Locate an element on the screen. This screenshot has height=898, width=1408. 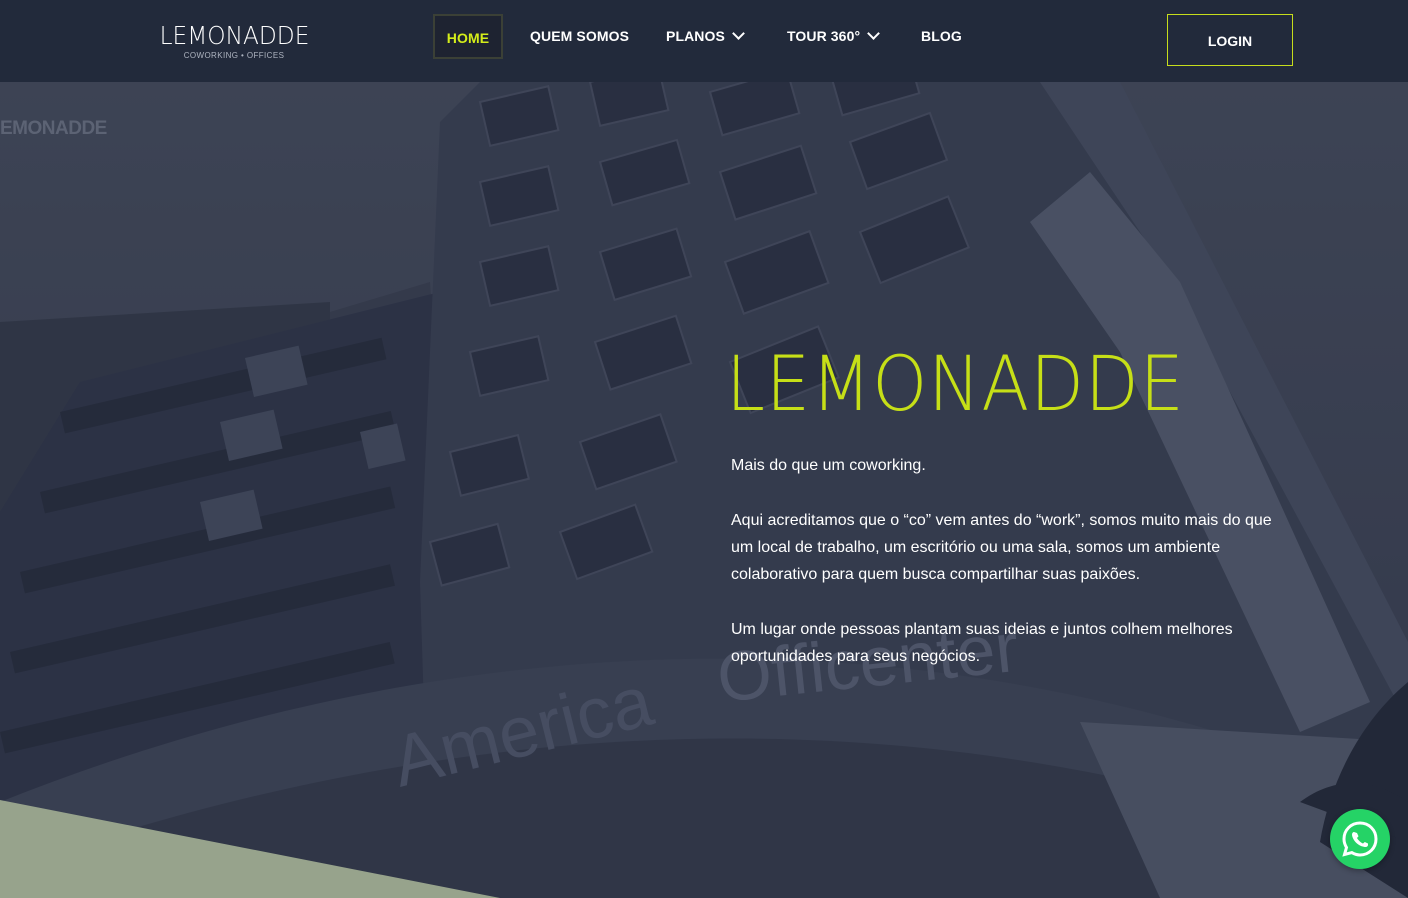
brand-logo: LEMONADDE COWORKING • OFFICES is located at coordinates (234, 41).